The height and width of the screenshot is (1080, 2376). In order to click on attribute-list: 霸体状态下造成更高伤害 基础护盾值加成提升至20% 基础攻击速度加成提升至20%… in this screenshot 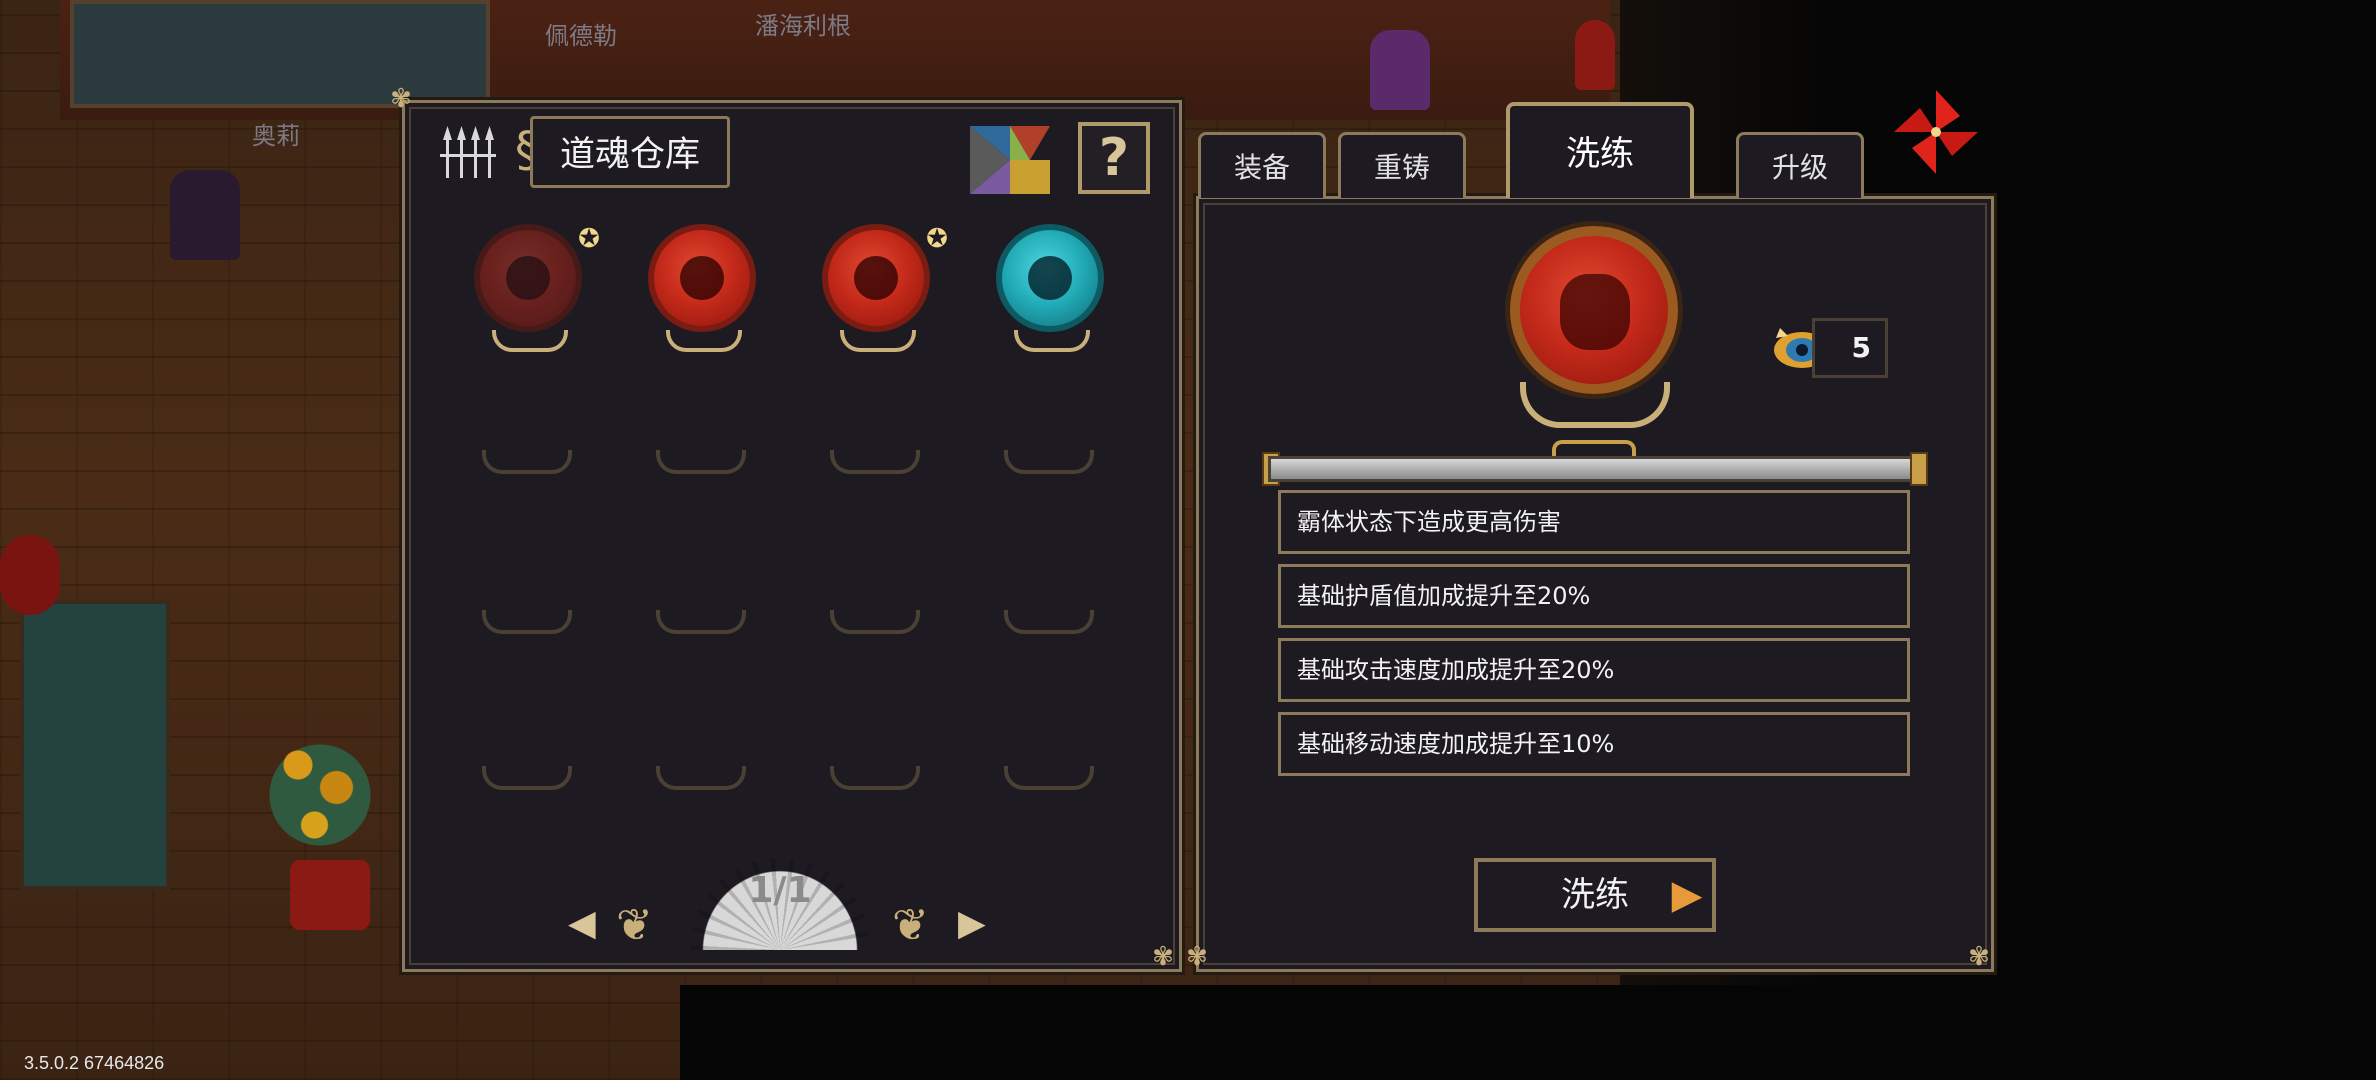, I will do `click(1594, 638)`.